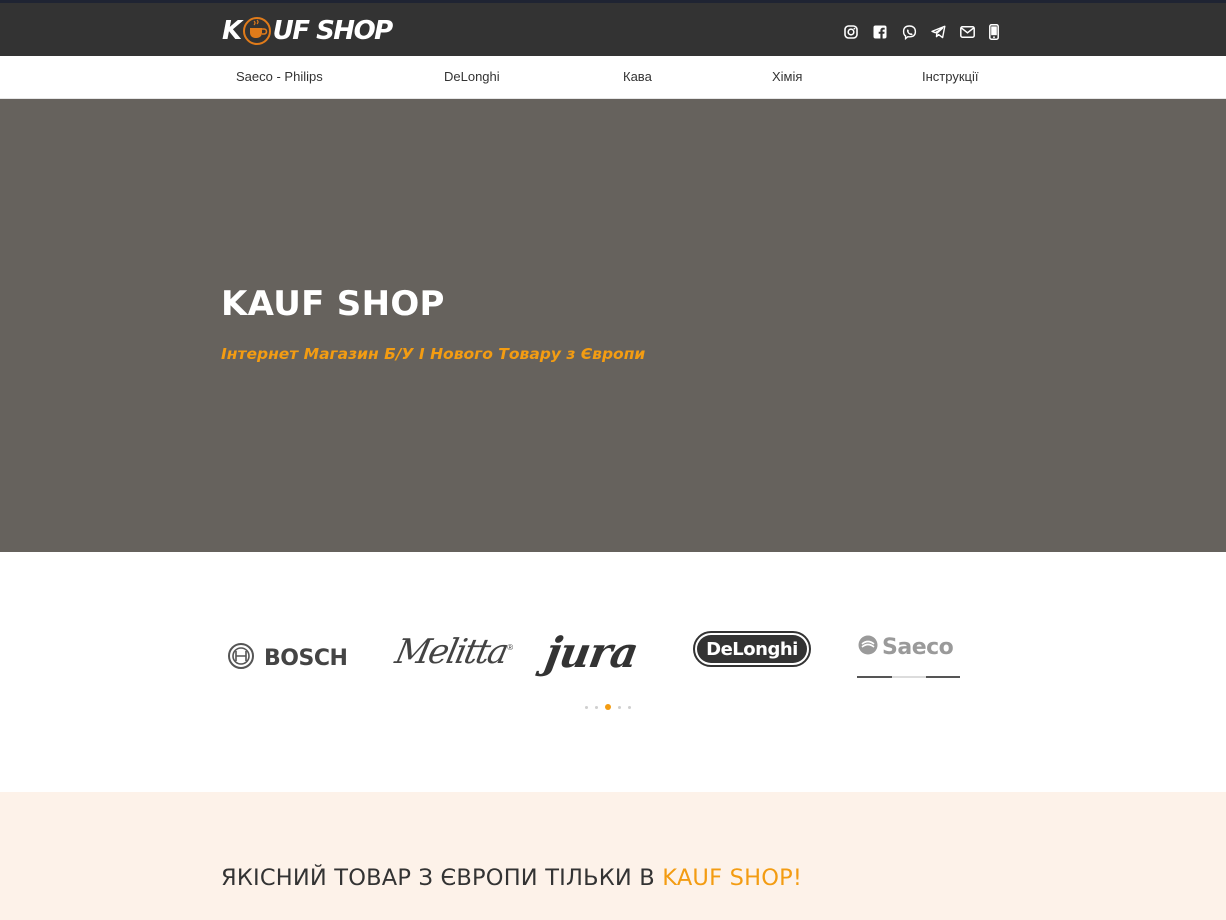  What do you see at coordinates (333, 31) in the screenshot?
I see `logo-text-rest: UF SHOP` at bounding box center [333, 31].